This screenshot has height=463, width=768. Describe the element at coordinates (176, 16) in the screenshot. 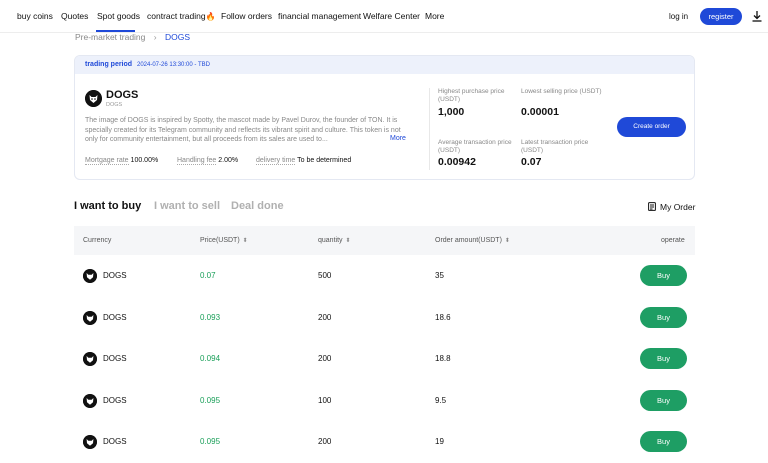

I see `nav-contract-trading-label: contract trading` at that location.